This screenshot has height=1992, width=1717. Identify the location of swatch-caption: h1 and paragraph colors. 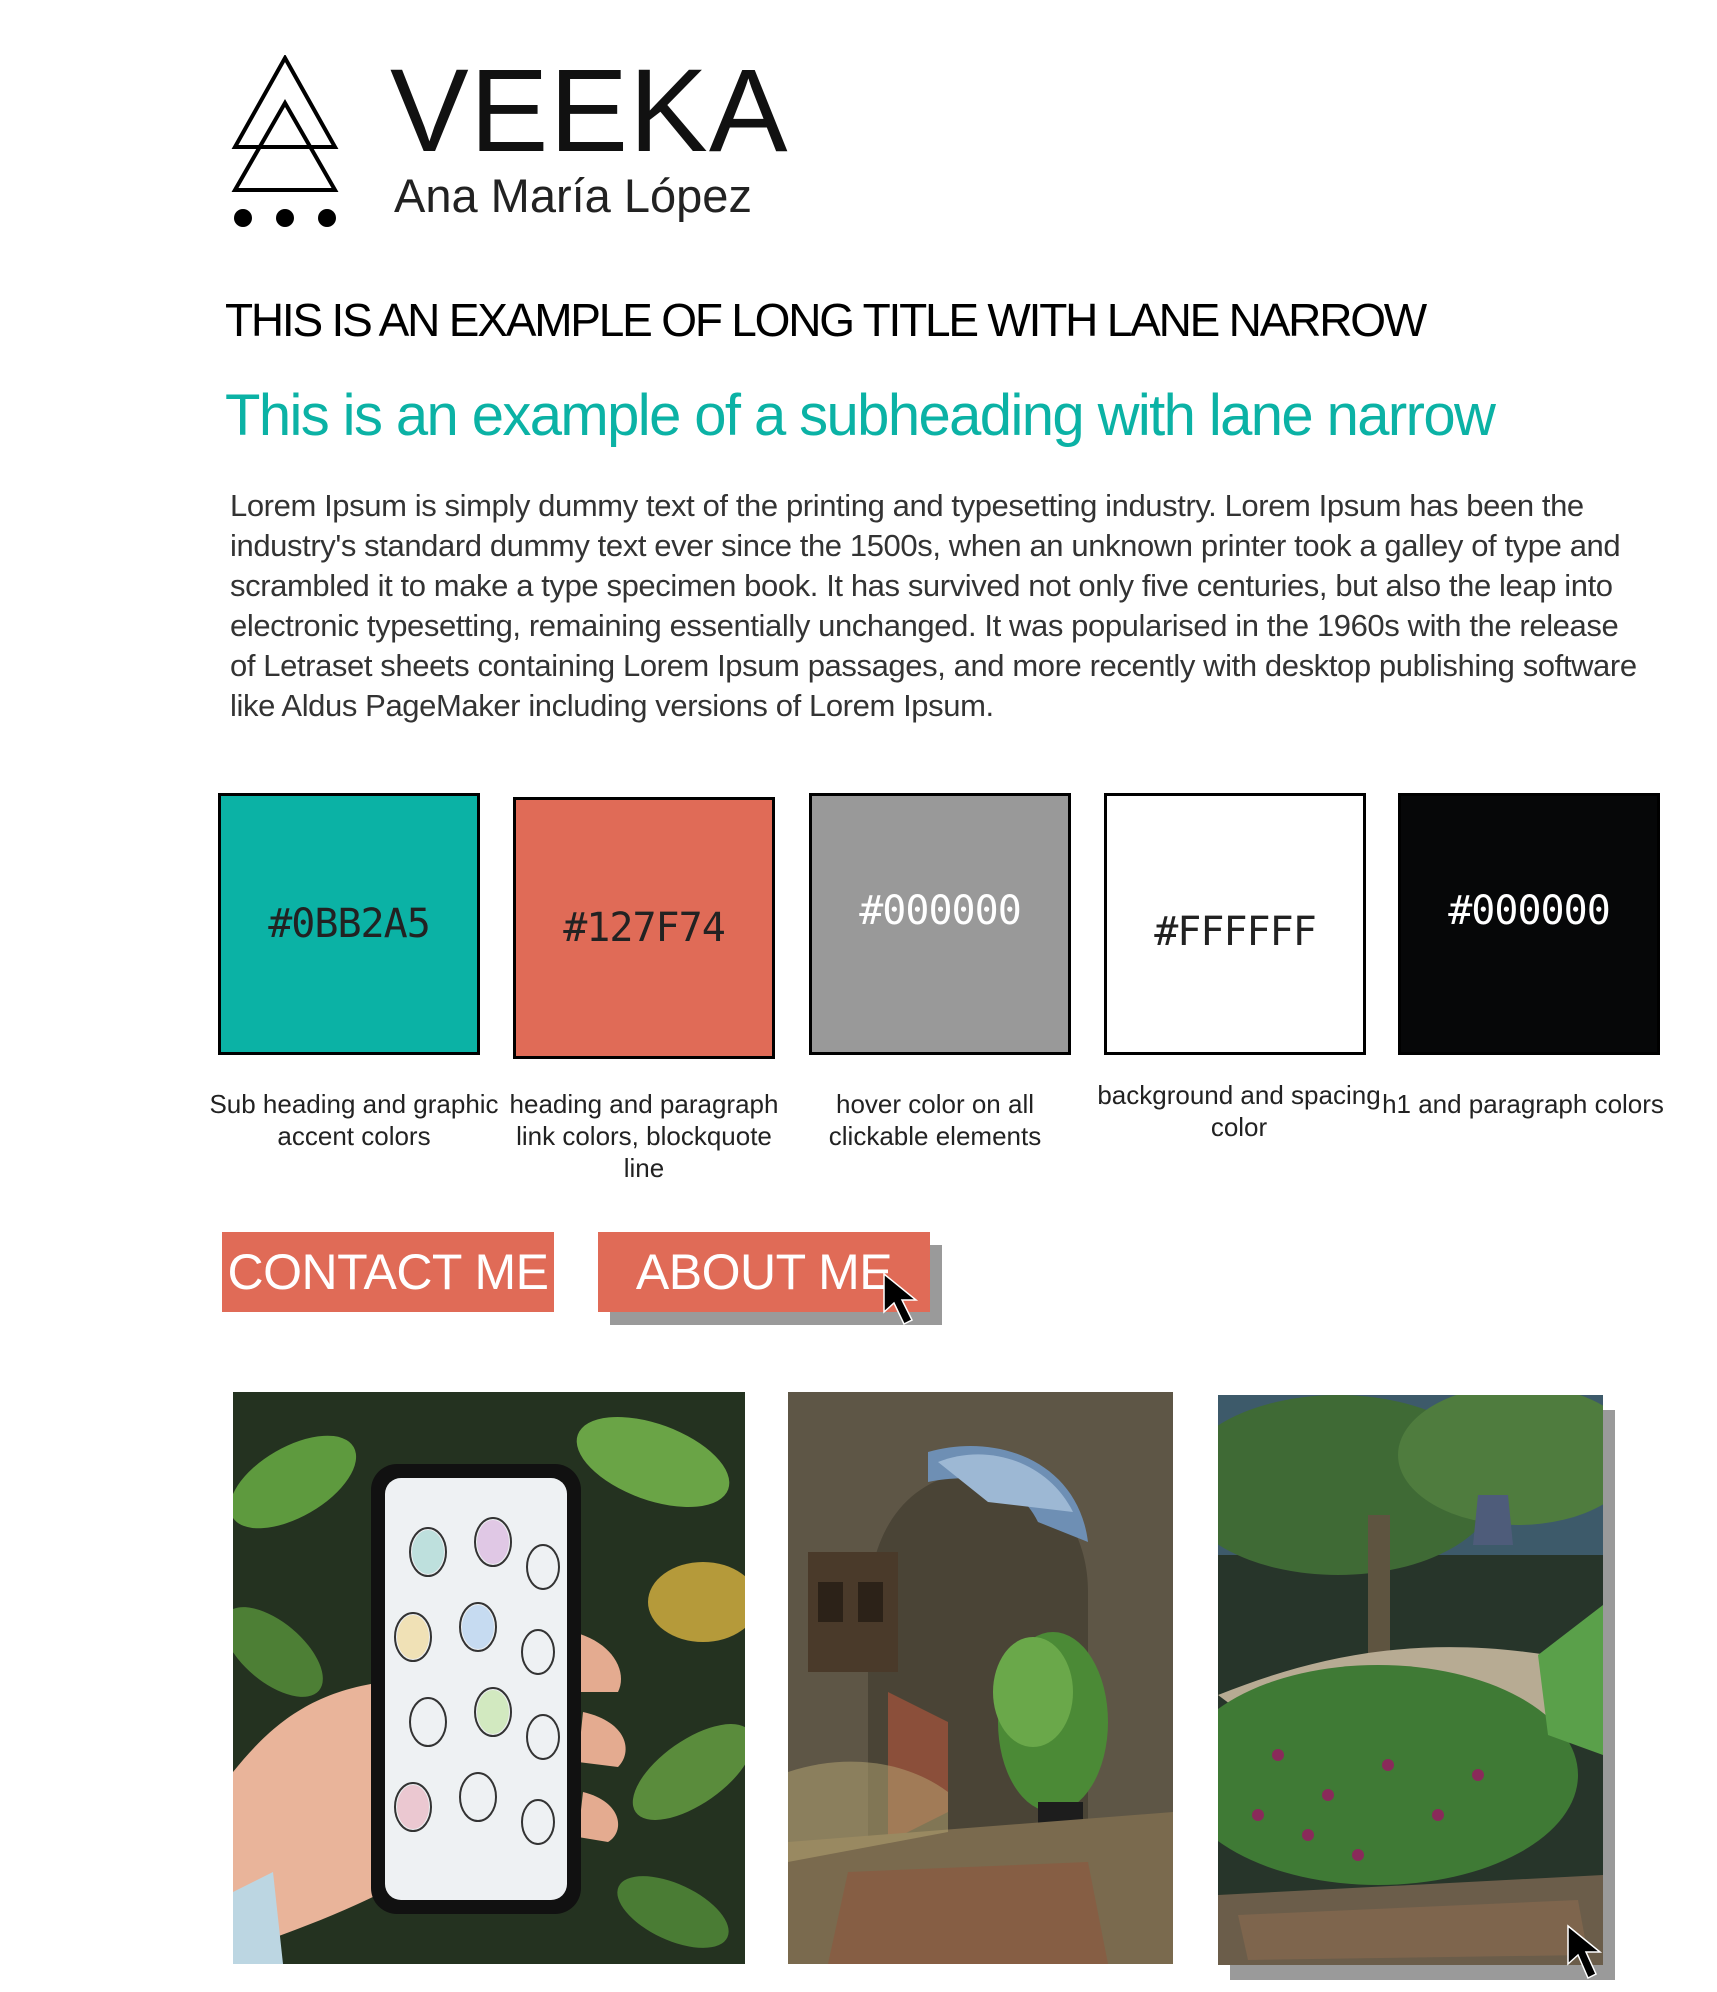
(1523, 1104).